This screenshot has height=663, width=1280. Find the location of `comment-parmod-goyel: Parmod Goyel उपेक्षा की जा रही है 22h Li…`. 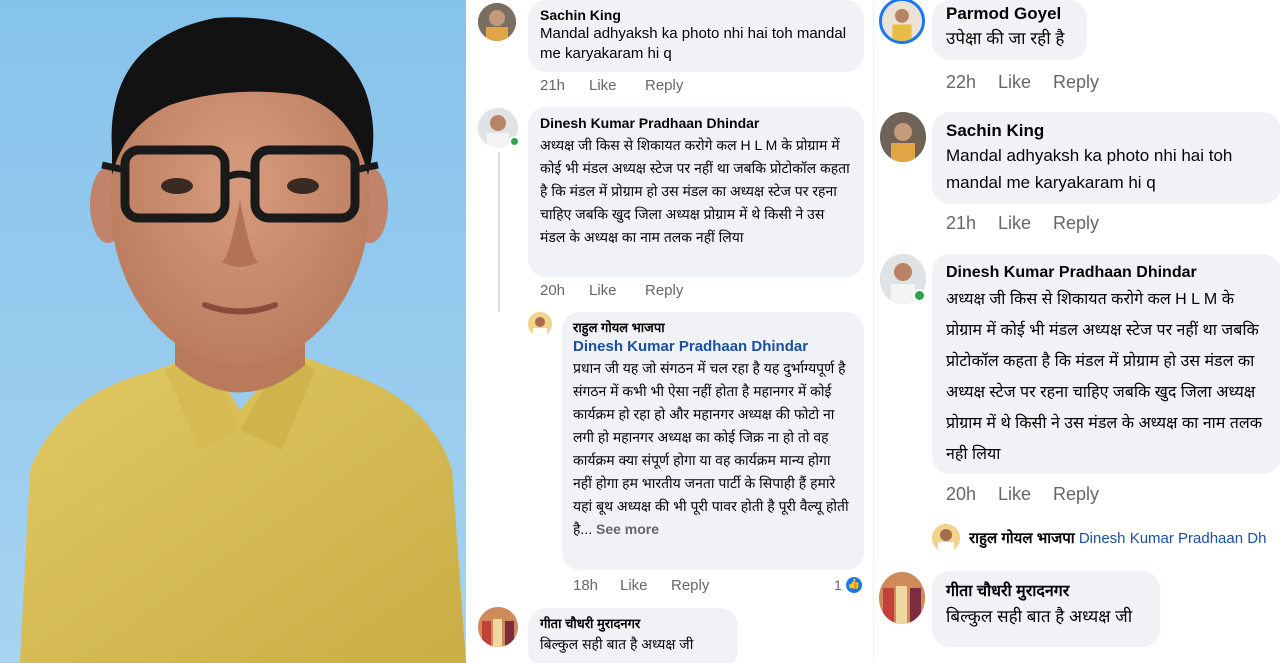

comment-parmod-goyel: Parmod Goyel उपेक्षा की जा रही है 22h Li… is located at coordinates (1077, 52).